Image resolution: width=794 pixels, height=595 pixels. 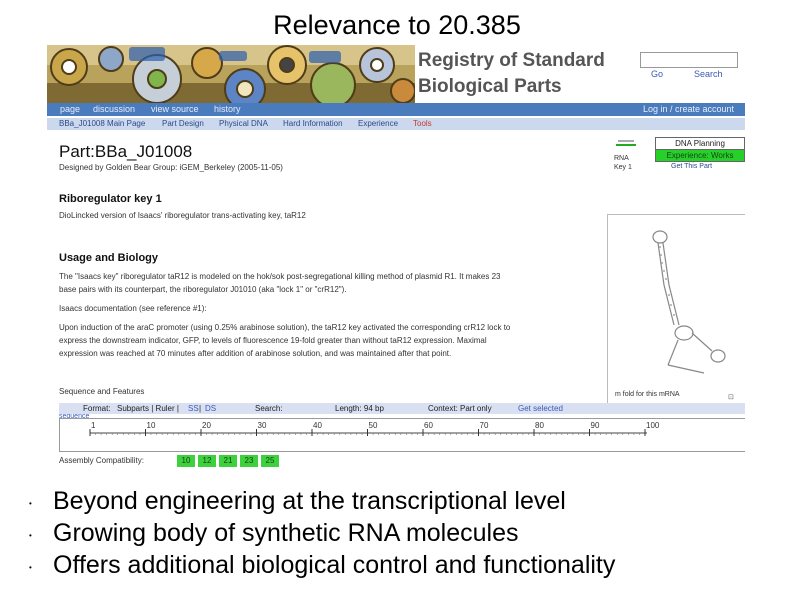 What do you see at coordinates (647, 394) in the screenshot?
I see `mfold-caption: m fold for this mRNA` at bounding box center [647, 394].